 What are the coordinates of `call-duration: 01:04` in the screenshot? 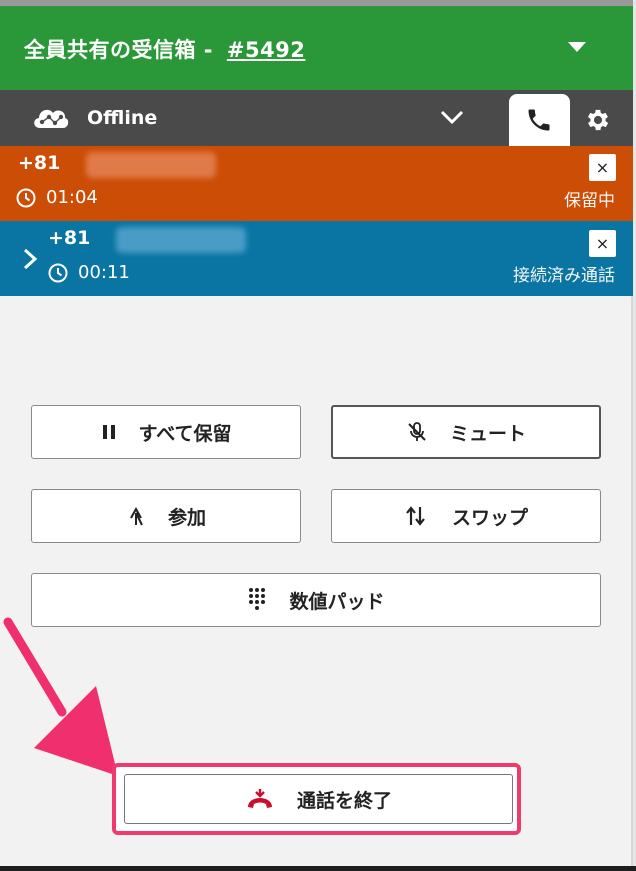 It's located at (72, 197).